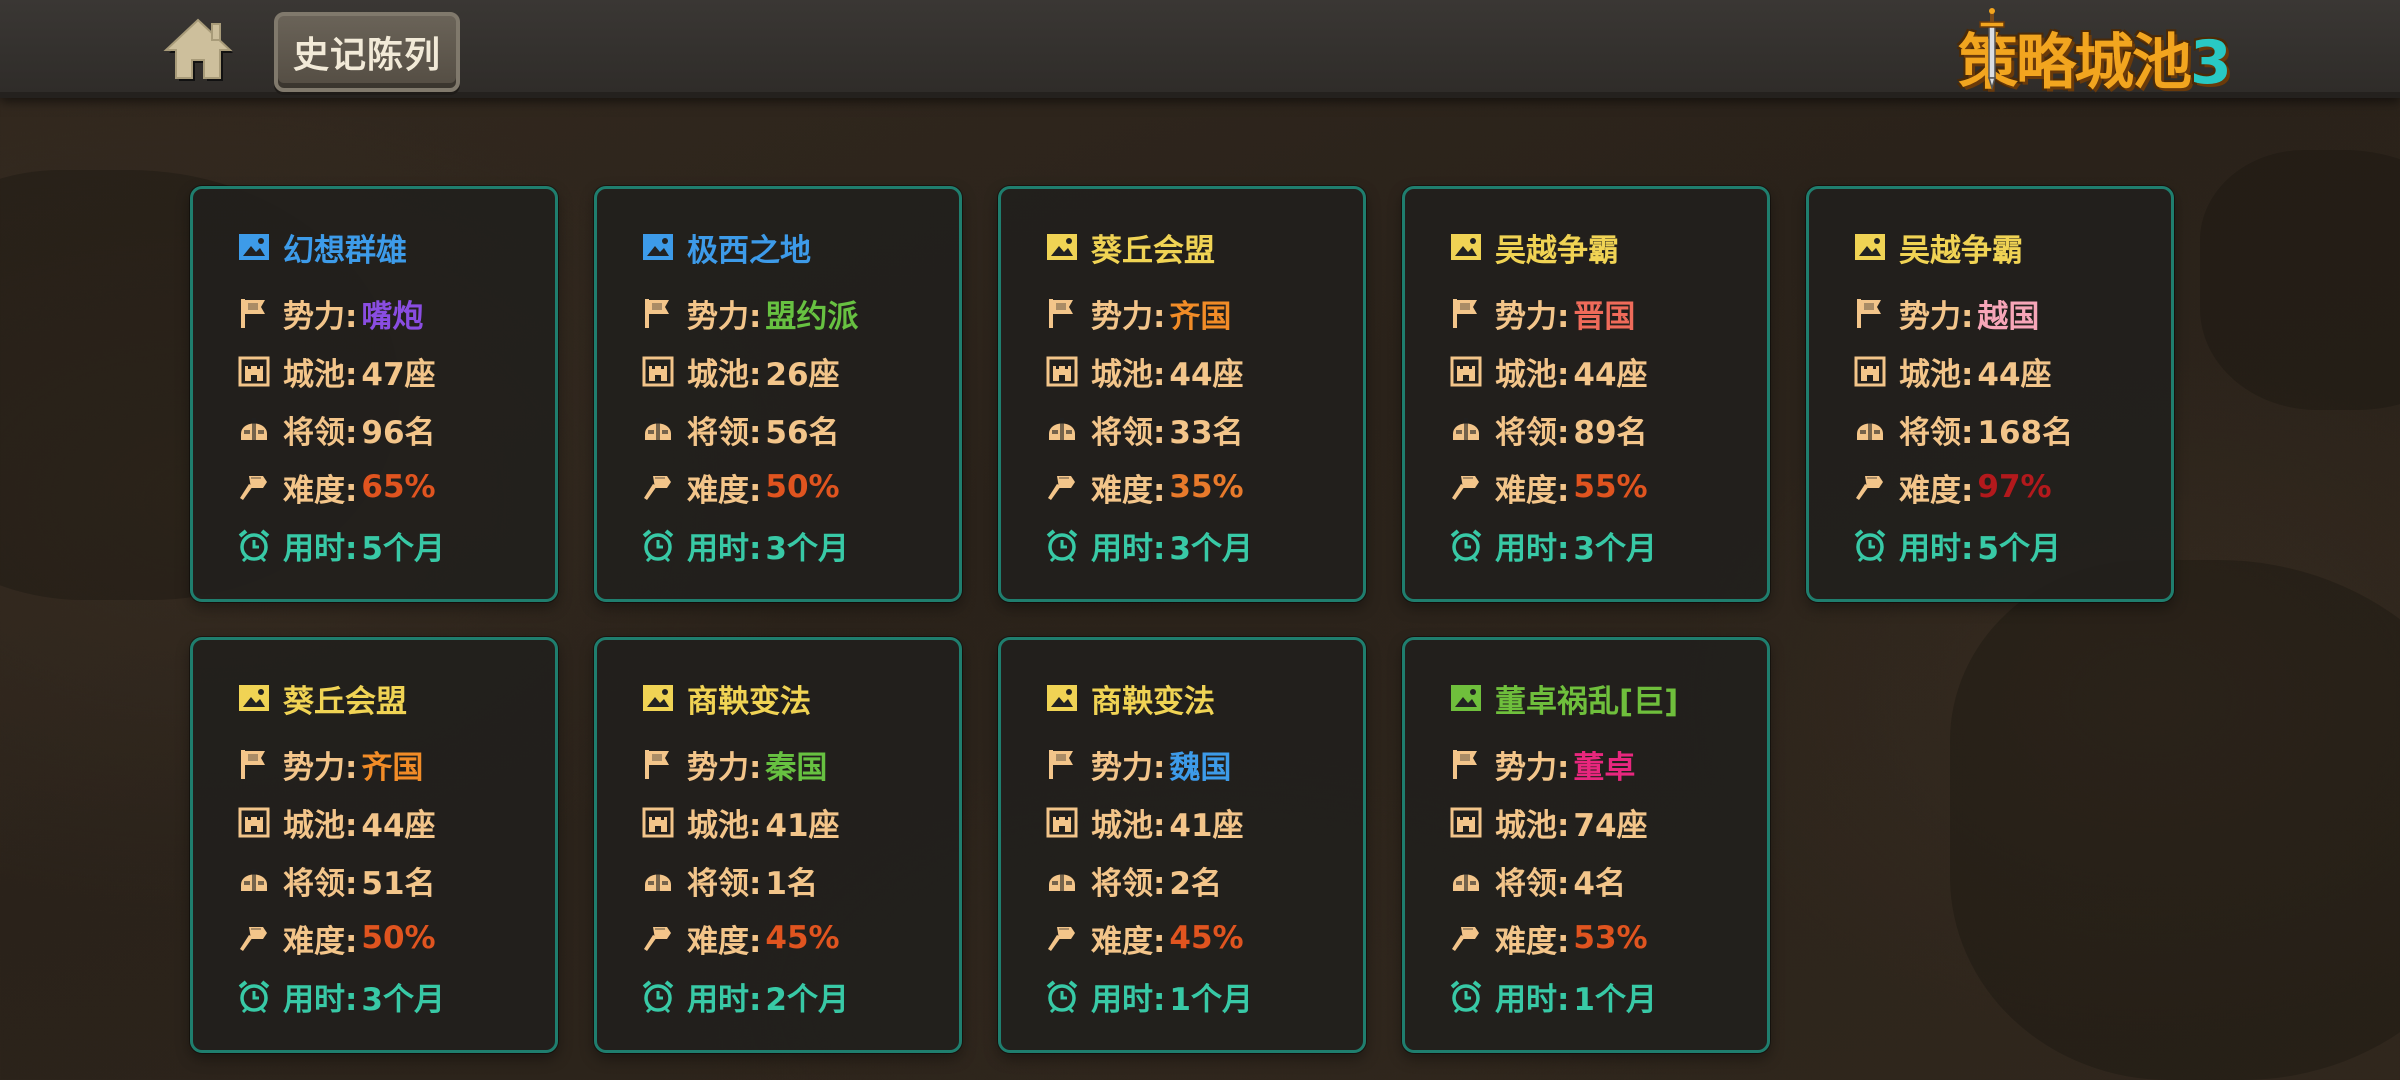  I want to click on faction-row: 势力: 晋国, so click(1542, 314).